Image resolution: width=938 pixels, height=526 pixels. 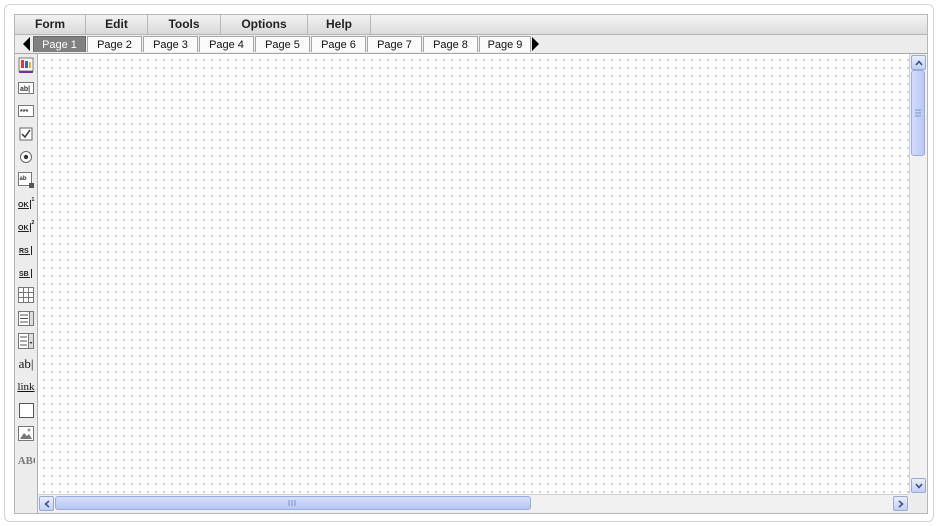 I want to click on horizontal-scrollbar, so click(x=473, y=503).